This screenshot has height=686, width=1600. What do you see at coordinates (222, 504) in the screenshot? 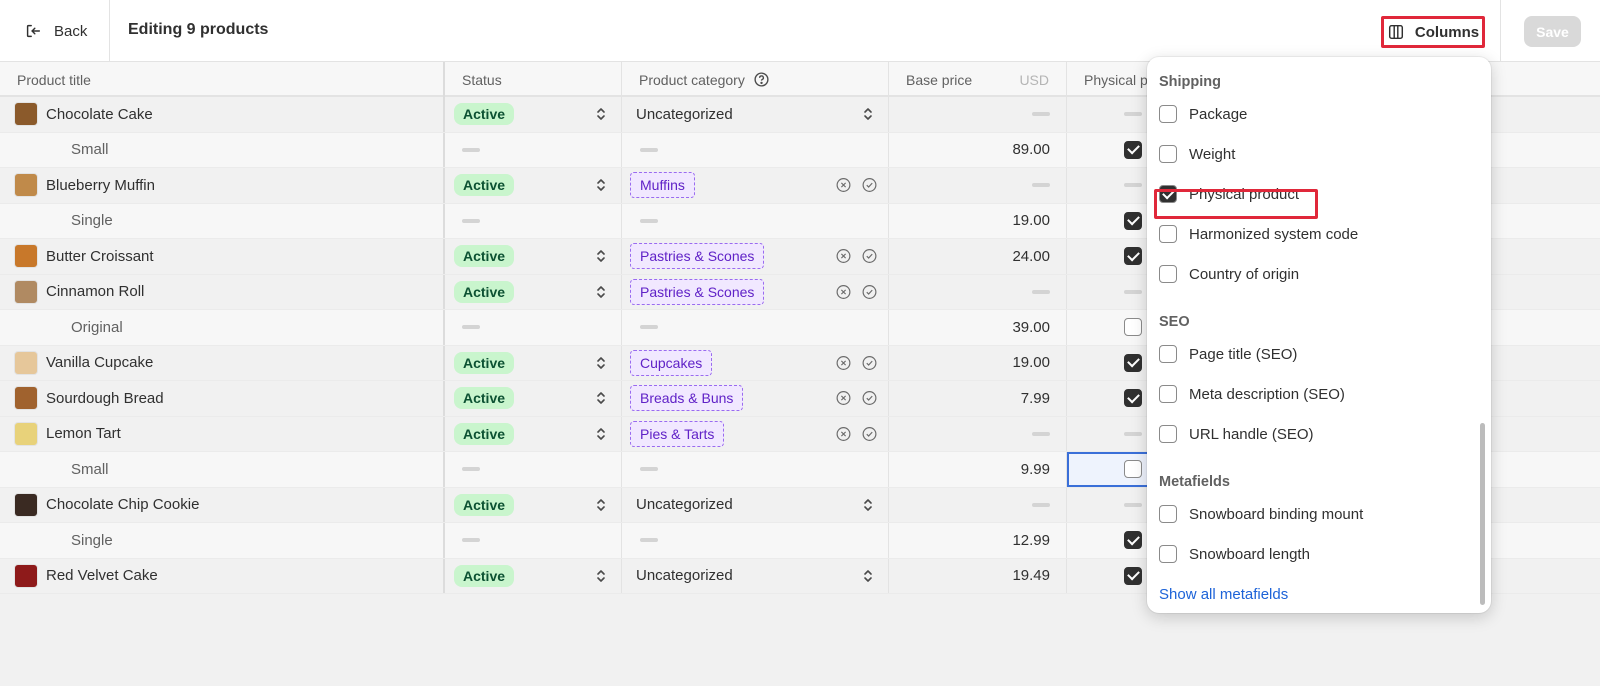
I see `product-title-cell: Chocolate Chip Cookie` at bounding box center [222, 504].